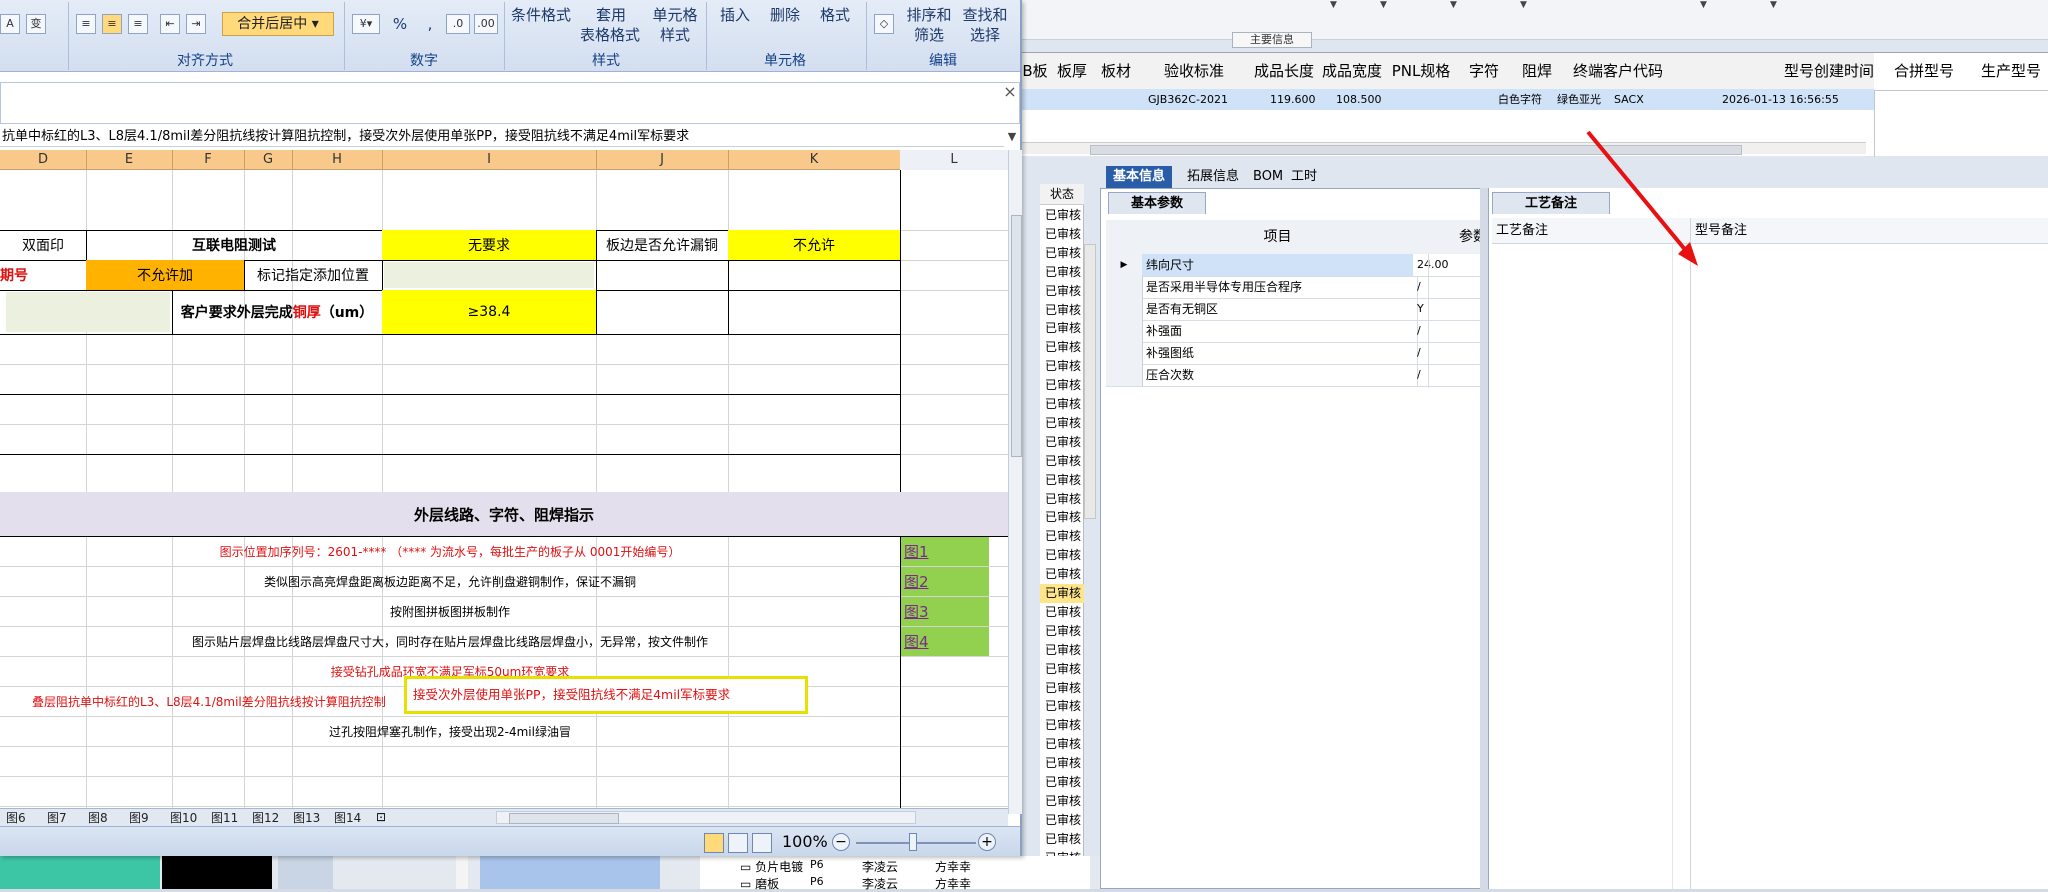 The image size is (2048, 892). Describe the element at coordinates (504, 514) in the screenshot. I see `section-title: 外层线路、字符、阻焊指示` at that location.